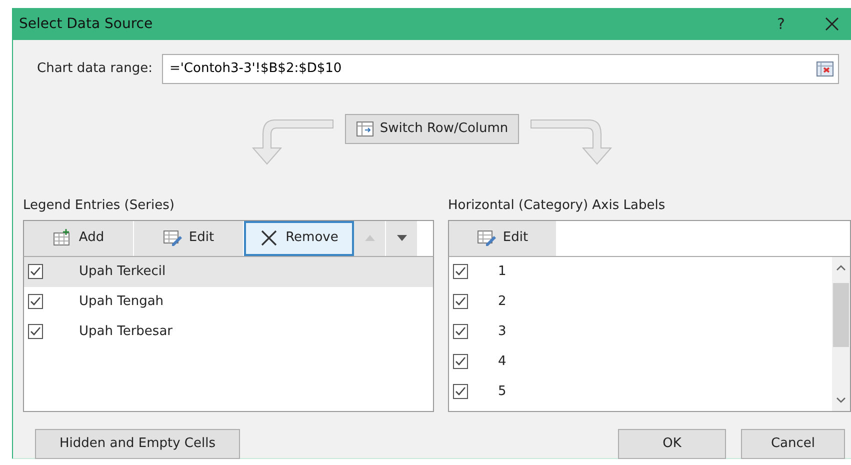 Image resolution: width=851 pixels, height=465 pixels. Describe the element at coordinates (228, 271) in the screenshot. I see `series-item: Upah Terkecil` at that location.